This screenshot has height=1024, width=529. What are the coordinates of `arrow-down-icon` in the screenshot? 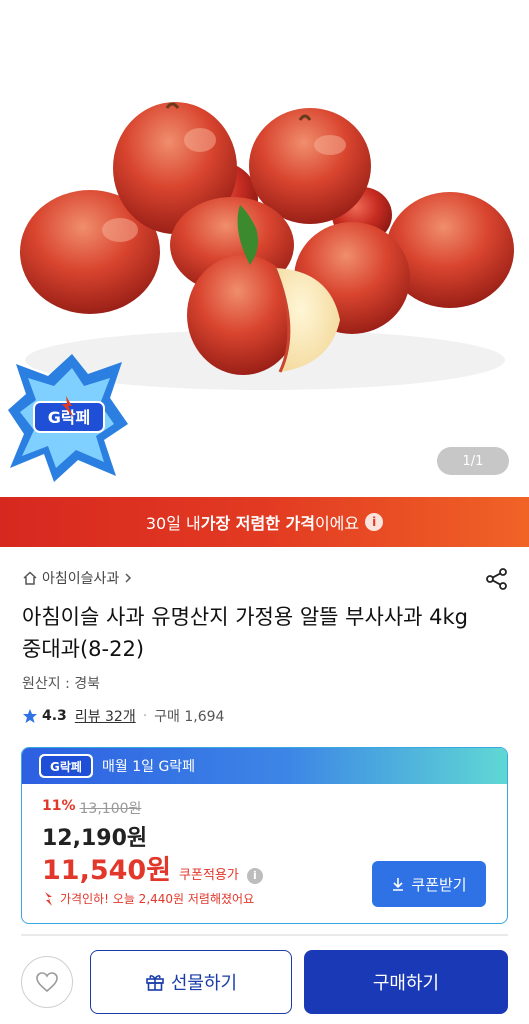 It's located at (48, 898).